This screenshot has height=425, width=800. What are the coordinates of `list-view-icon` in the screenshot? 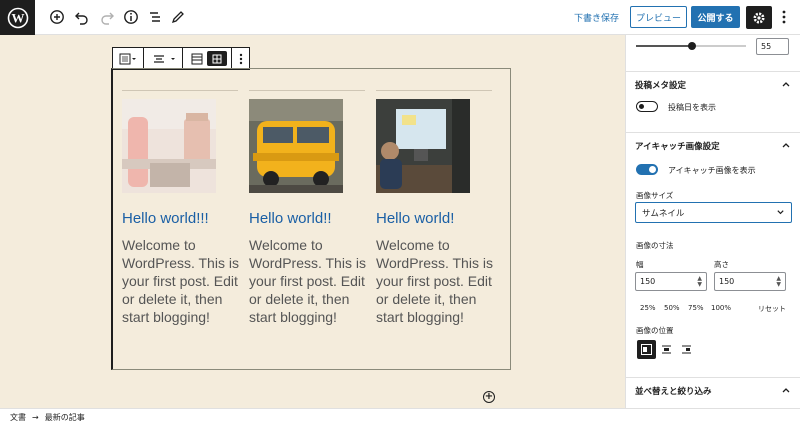 It's located at (155, 17).